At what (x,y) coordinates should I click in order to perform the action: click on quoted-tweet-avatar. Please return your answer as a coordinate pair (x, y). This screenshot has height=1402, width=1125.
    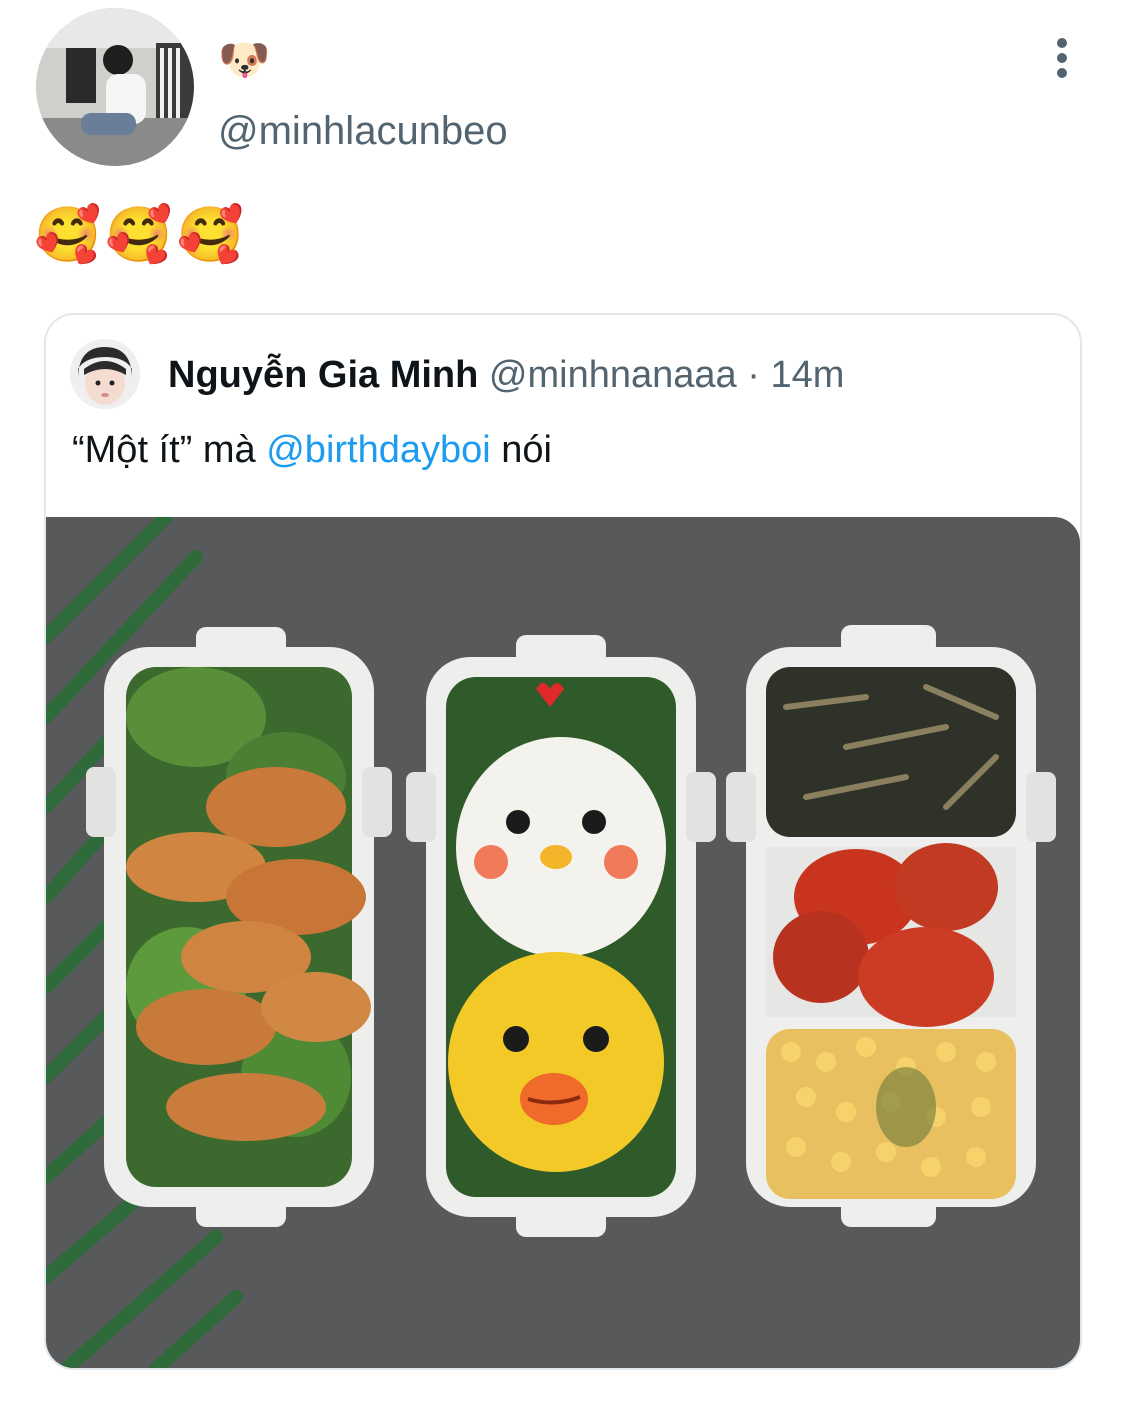
    Looking at the image, I should click on (105, 374).